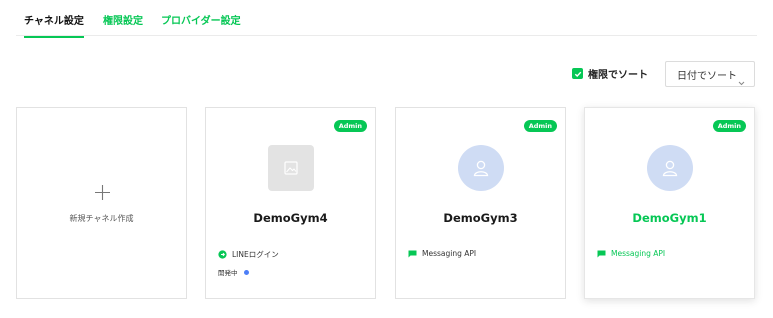 This screenshot has height=318, width=773. I want to click on status-label: 開発中, so click(228, 273).